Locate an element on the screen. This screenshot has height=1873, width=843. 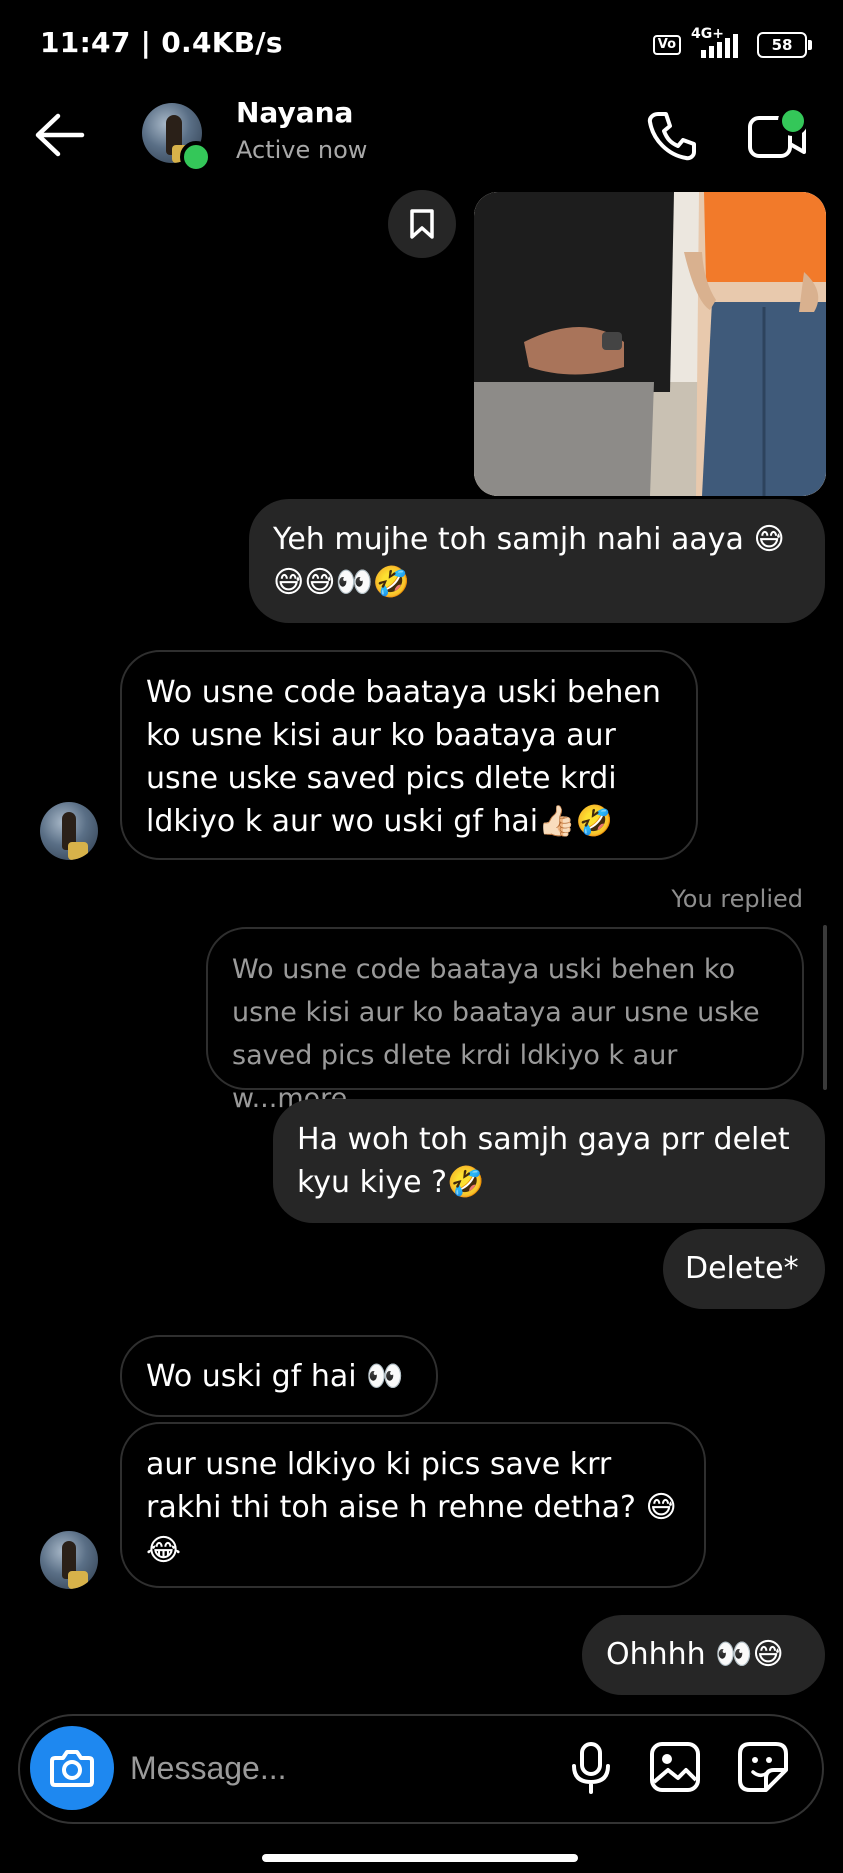
outgoing-message: Delete* is located at coordinates (744, 1269).